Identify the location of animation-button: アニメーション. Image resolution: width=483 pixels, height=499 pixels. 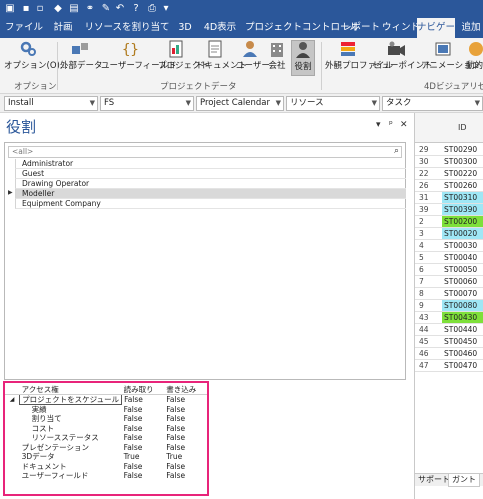
(450, 58).